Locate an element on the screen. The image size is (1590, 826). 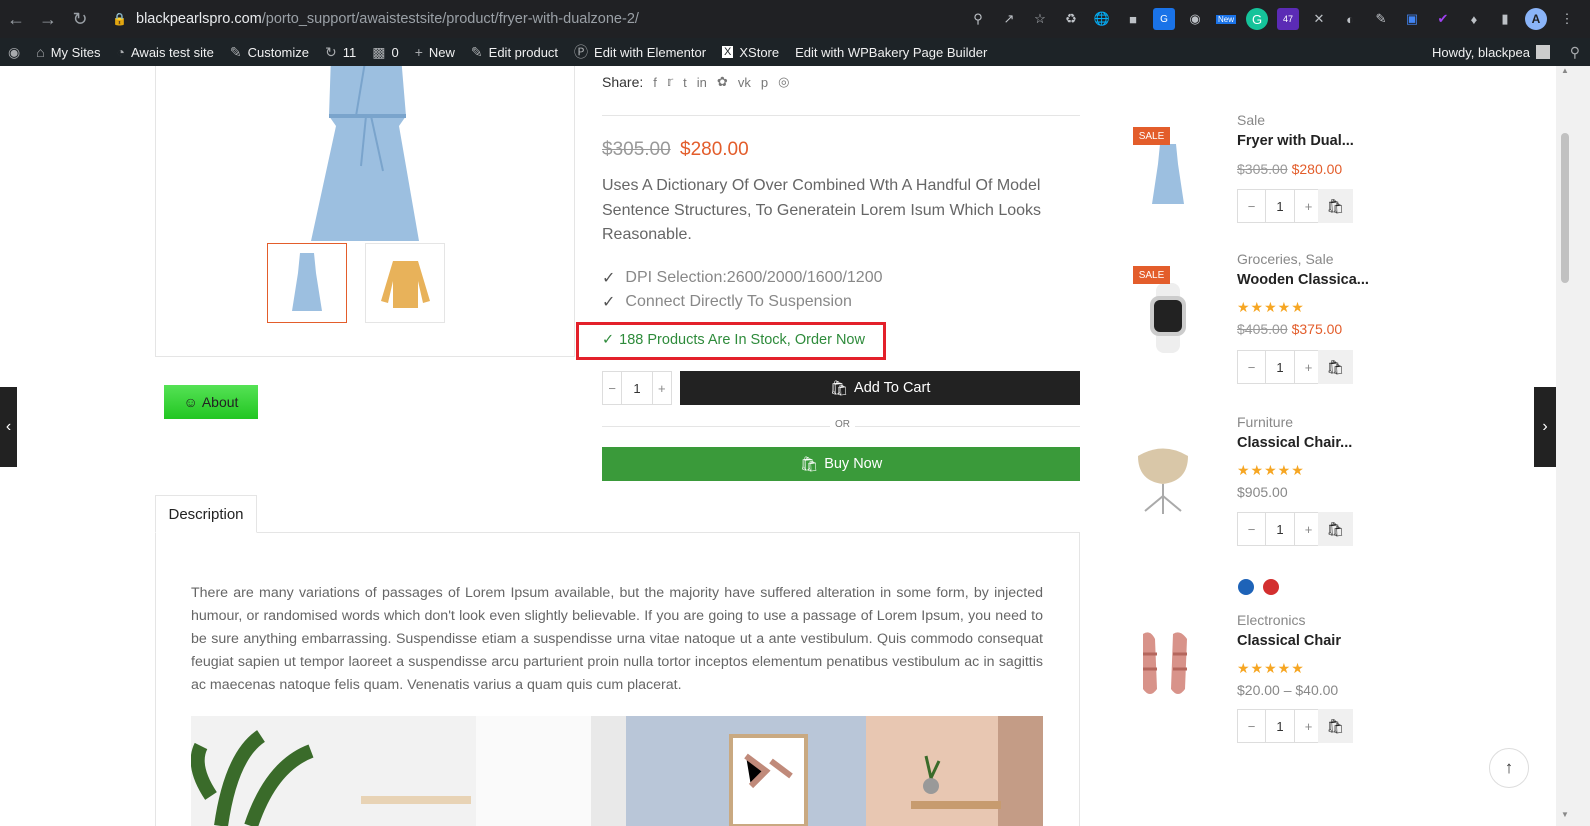
scrollbar-thumb is located at coordinates (1565, 208).